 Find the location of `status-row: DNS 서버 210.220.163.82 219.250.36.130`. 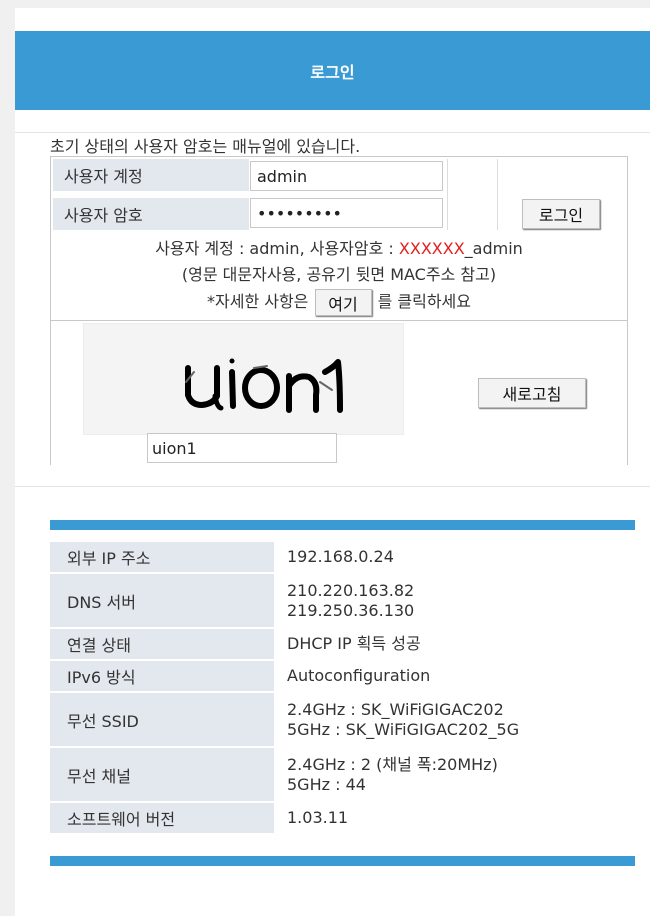

status-row: DNS 서버 210.220.163.82 219.250.36.130 is located at coordinates (342, 601).